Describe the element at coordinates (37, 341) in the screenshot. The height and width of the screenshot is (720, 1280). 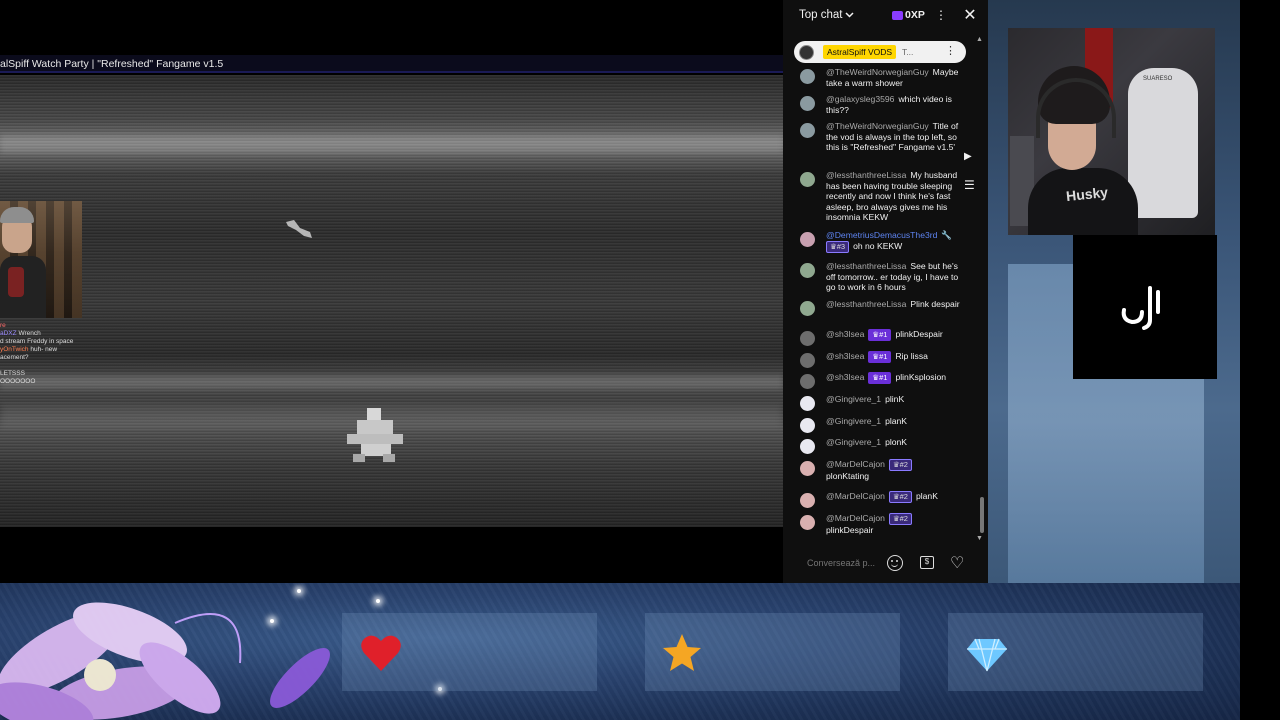
I see `inset-chat-line: d stream Freddy in space` at that location.